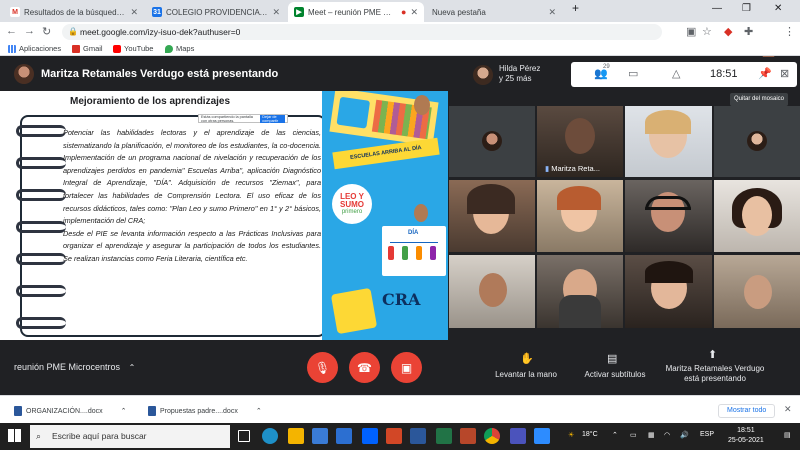  Describe the element at coordinates (571, 435) in the screenshot. I see `weather-icon: ☀` at that location.